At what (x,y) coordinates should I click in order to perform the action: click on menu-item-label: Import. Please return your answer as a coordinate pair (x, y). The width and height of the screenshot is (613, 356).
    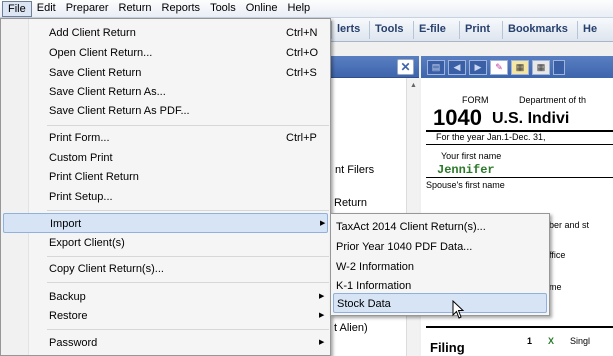
    Looking at the image, I should click on (66, 224).